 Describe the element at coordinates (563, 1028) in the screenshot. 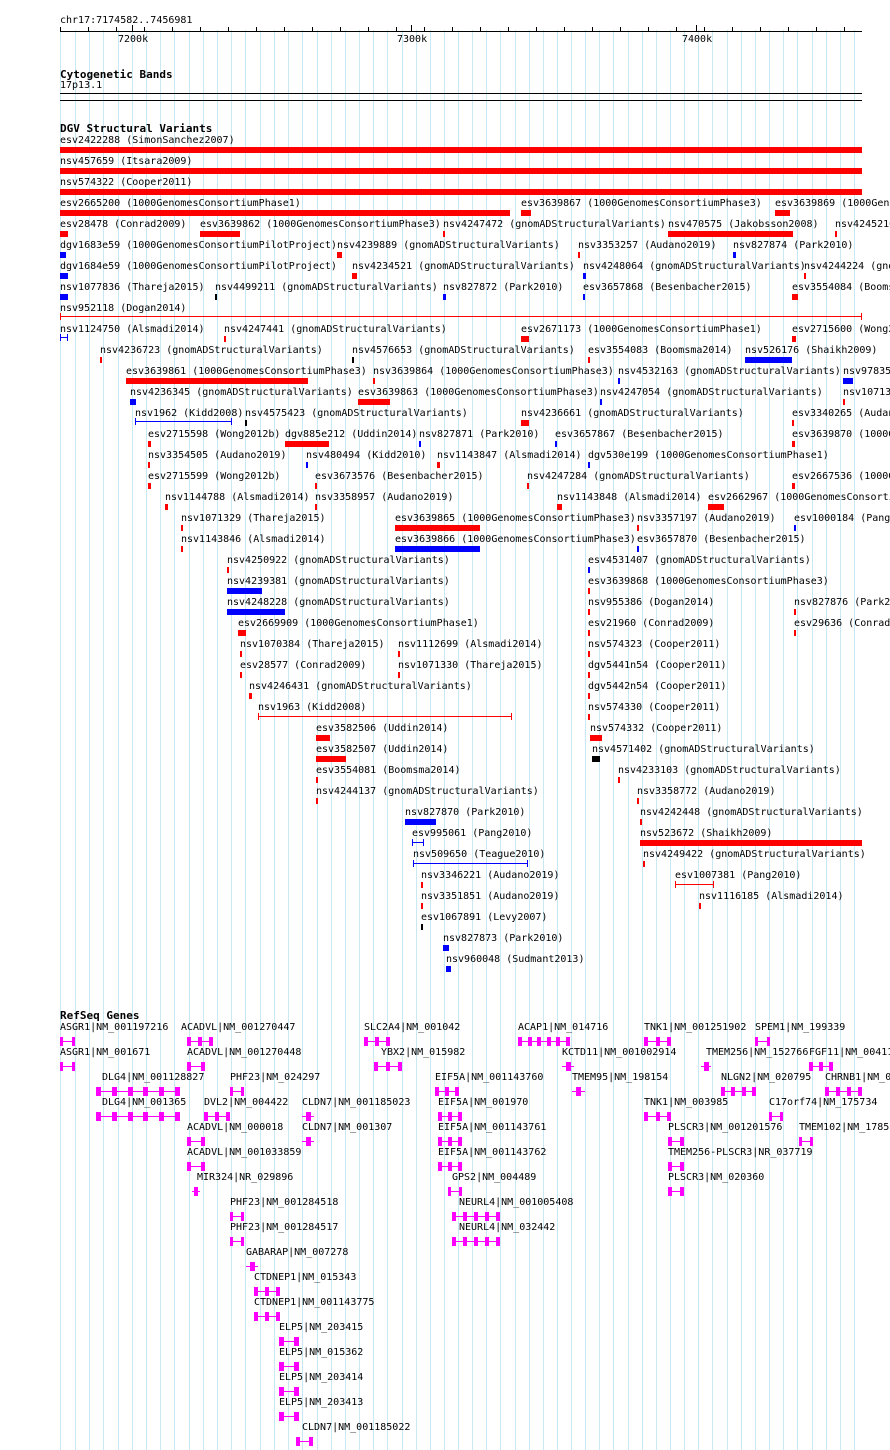

I see `gene-label: ACAP1|NM_014716` at that location.